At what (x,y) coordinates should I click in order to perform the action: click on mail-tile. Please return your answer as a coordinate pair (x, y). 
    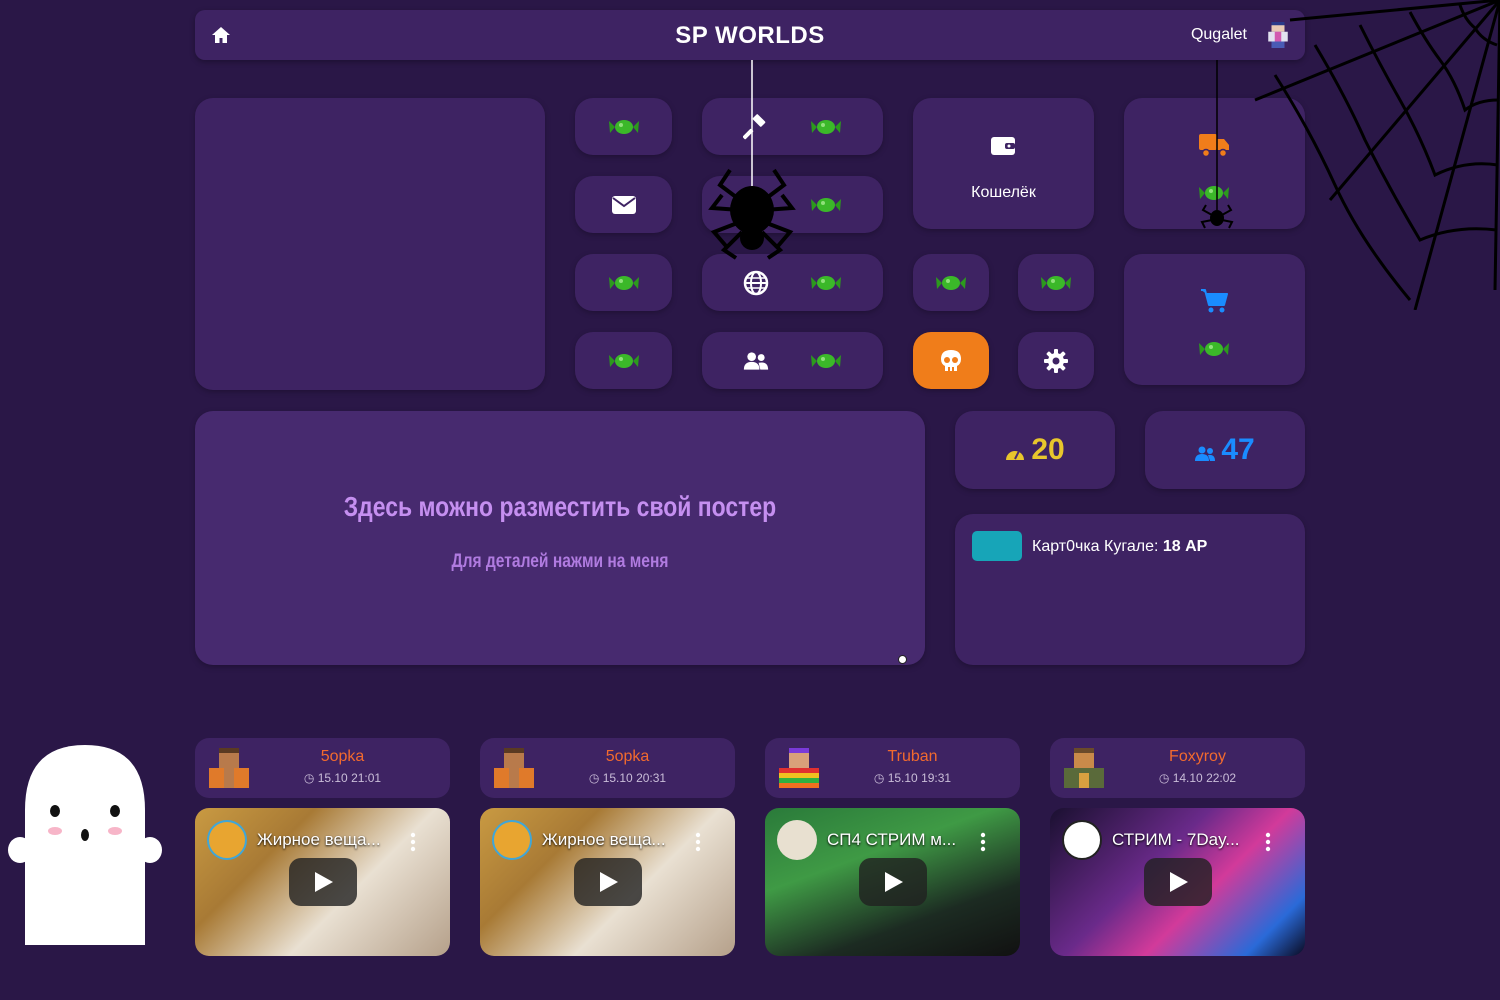
    Looking at the image, I should click on (623, 204).